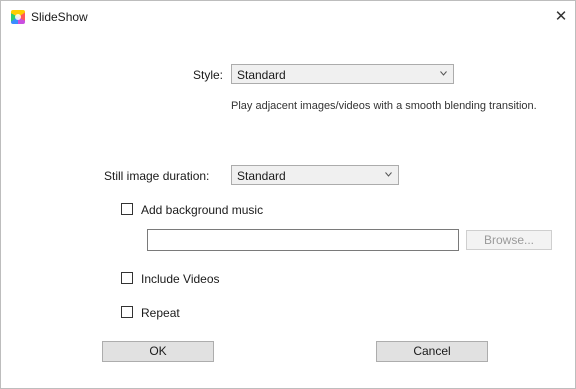 The image size is (576, 389). I want to click on cancel-button: Cancel, so click(432, 351).